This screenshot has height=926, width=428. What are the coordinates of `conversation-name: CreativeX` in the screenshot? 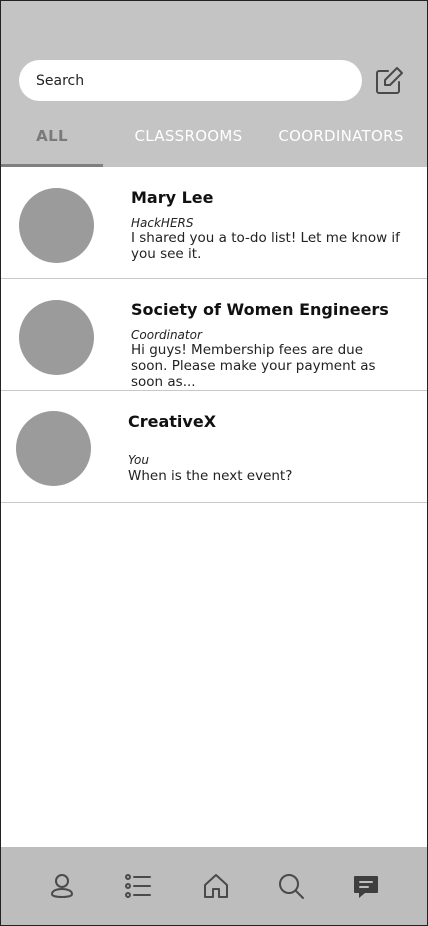 It's located at (172, 421).